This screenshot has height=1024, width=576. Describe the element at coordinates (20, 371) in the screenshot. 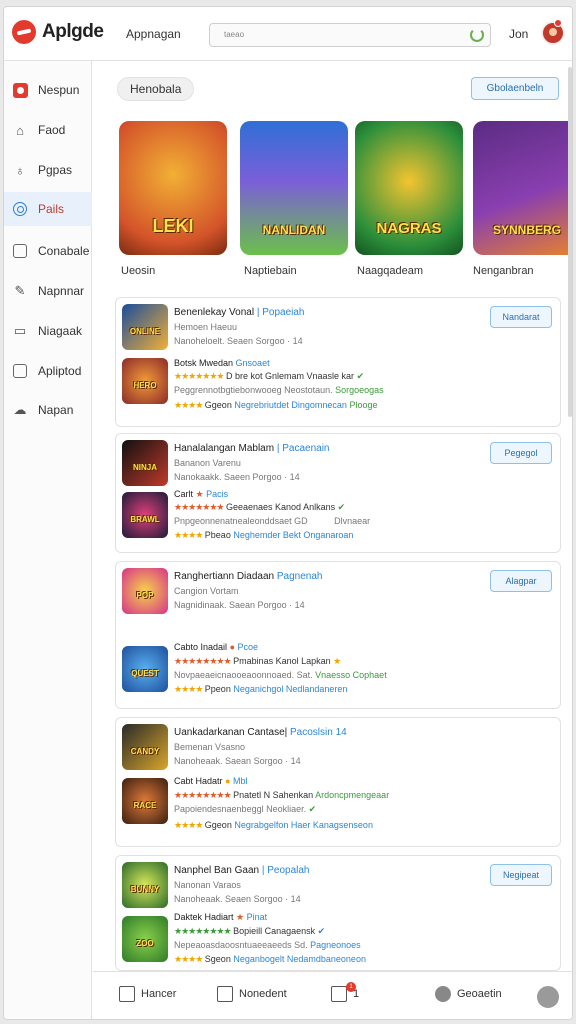

I see `document-icon` at that location.